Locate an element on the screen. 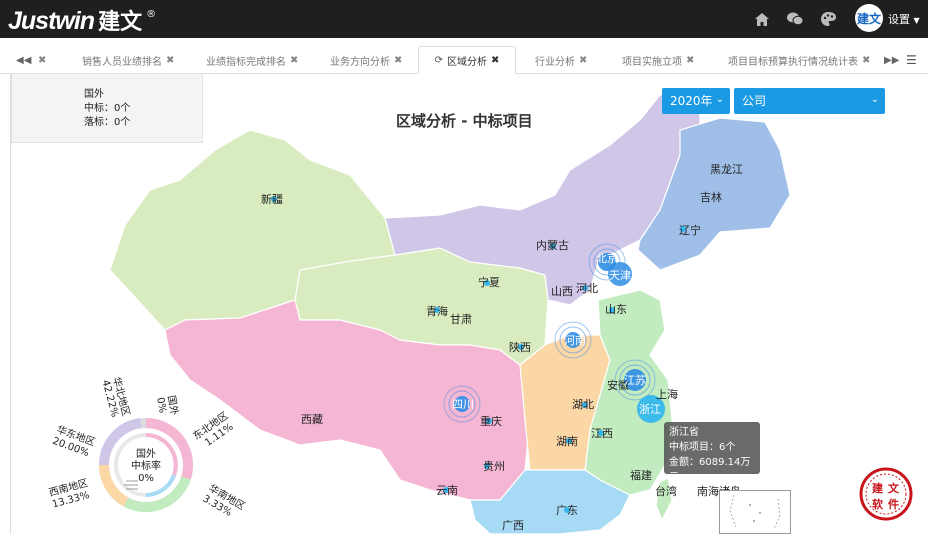  label-heilongjiang: 黑龙江 is located at coordinates (726, 169).